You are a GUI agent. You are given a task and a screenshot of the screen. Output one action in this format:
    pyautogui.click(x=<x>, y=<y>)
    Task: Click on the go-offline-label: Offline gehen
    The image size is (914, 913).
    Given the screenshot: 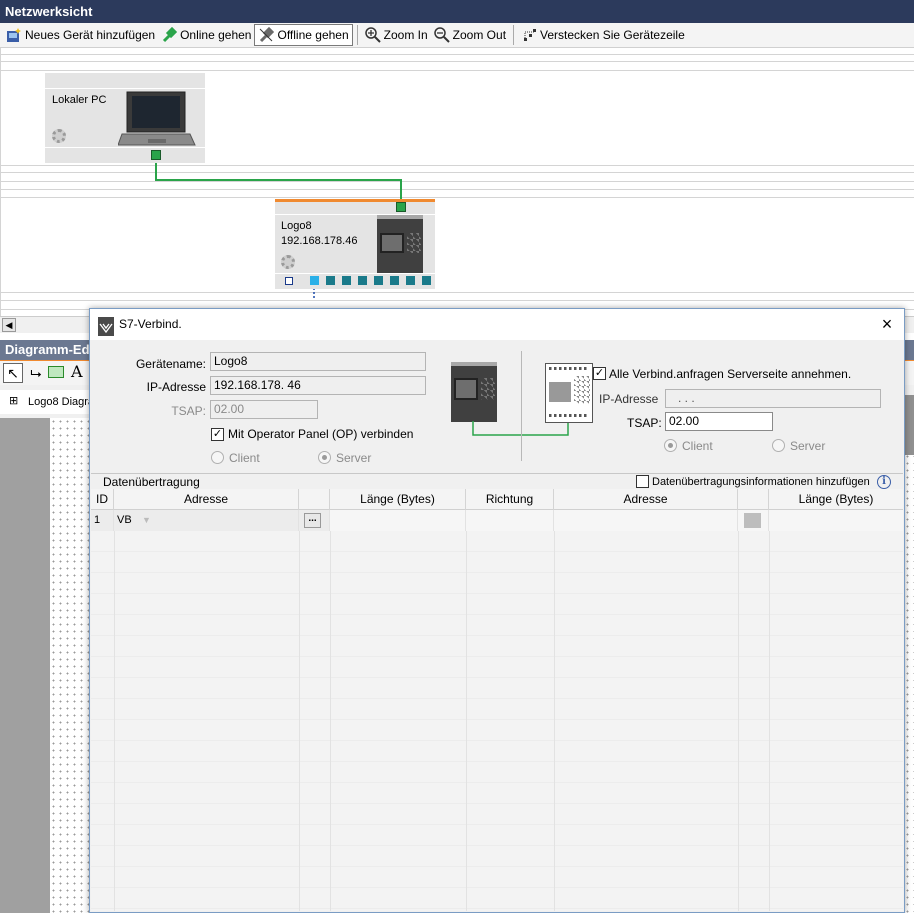 What is the action you would take?
    pyautogui.click(x=313, y=35)
    